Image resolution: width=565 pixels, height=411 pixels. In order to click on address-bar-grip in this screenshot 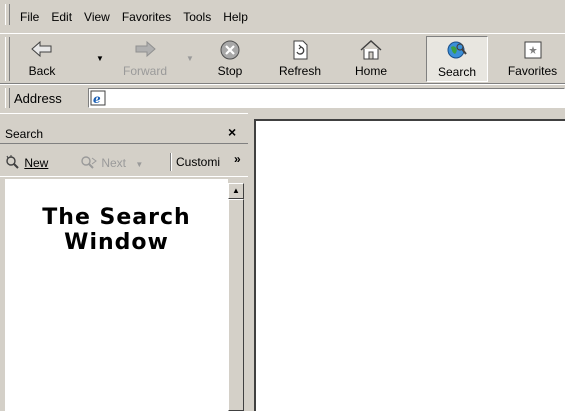, I will do `click(7, 98)`.